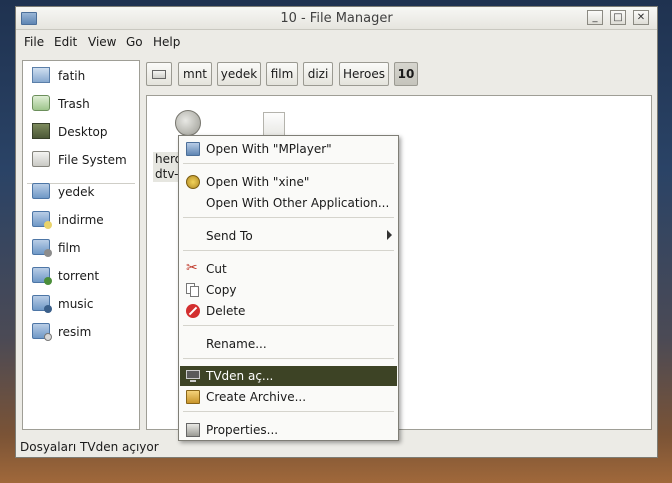  I want to click on sidebar-item-label: fatih, so click(72, 76).